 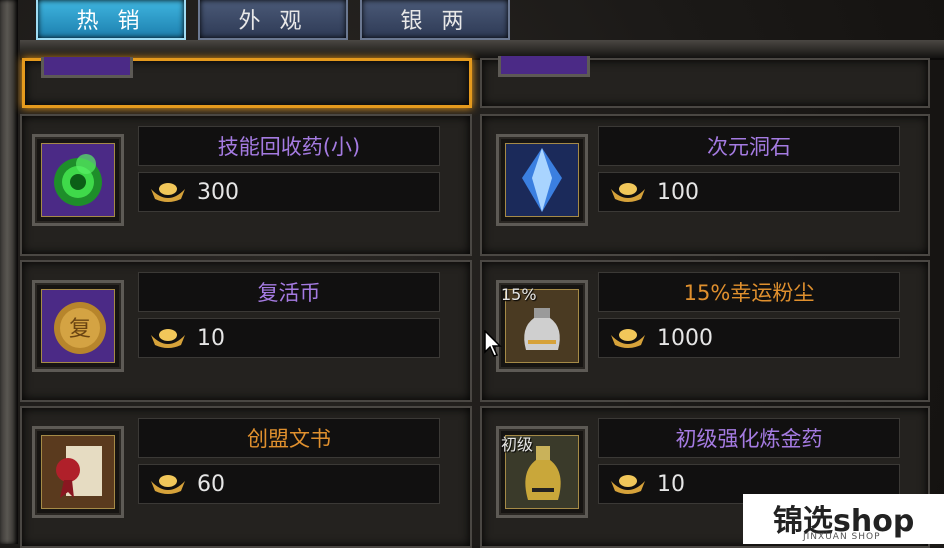 I want to click on item-name: 创盟文书, so click(x=289, y=438).